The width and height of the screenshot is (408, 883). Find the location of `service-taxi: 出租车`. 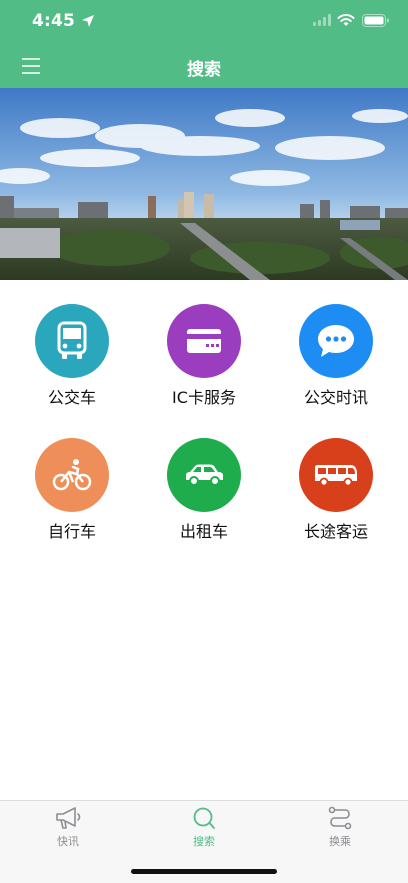

service-taxi: 出租车 is located at coordinates (204, 477).